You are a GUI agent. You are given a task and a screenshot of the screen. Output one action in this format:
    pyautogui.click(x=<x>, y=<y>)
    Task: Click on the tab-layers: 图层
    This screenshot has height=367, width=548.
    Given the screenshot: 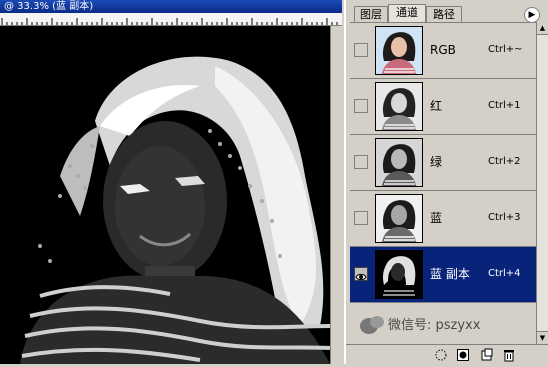 What is the action you would take?
    pyautogui.click(x=371, y=14)
    